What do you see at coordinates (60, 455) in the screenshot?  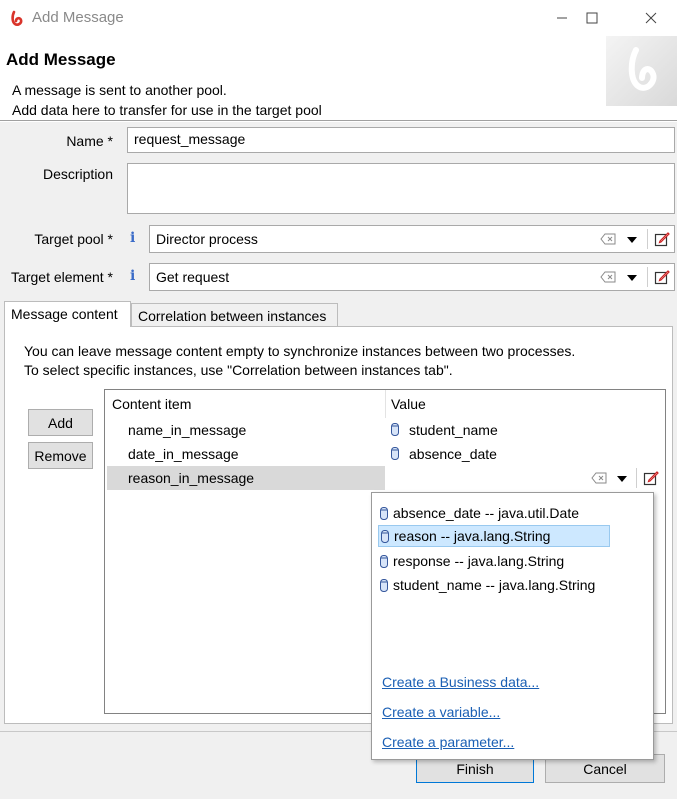 I see `remove-button: Remove` at bounding box center [60, 455].